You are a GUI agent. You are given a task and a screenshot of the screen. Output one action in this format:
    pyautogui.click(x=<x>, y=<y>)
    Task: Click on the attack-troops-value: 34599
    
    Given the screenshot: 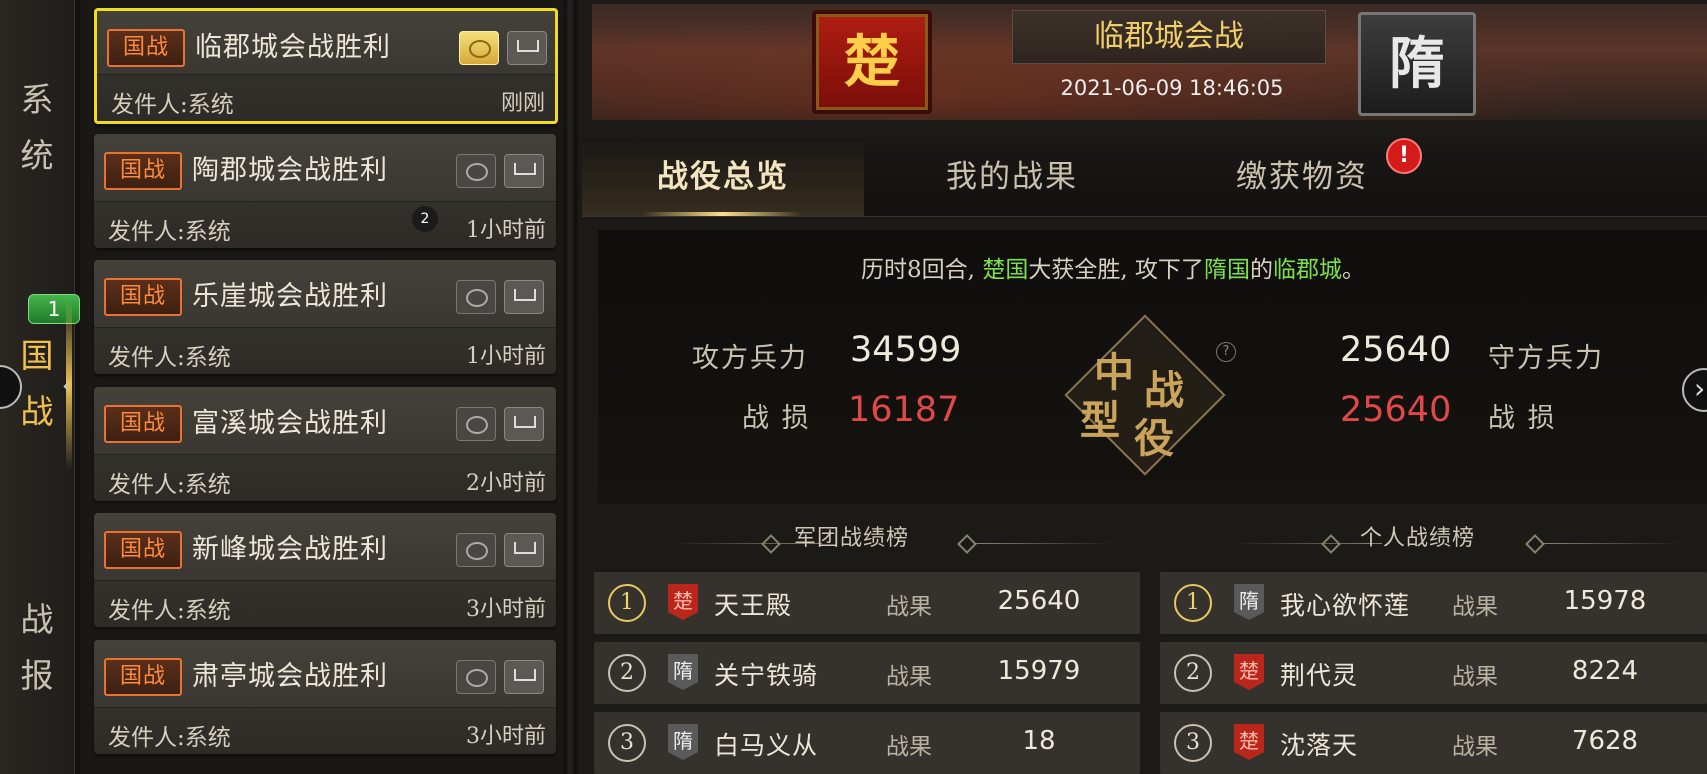 What is the action you would take?
    pyautogui.click(x=906, y=350)
    